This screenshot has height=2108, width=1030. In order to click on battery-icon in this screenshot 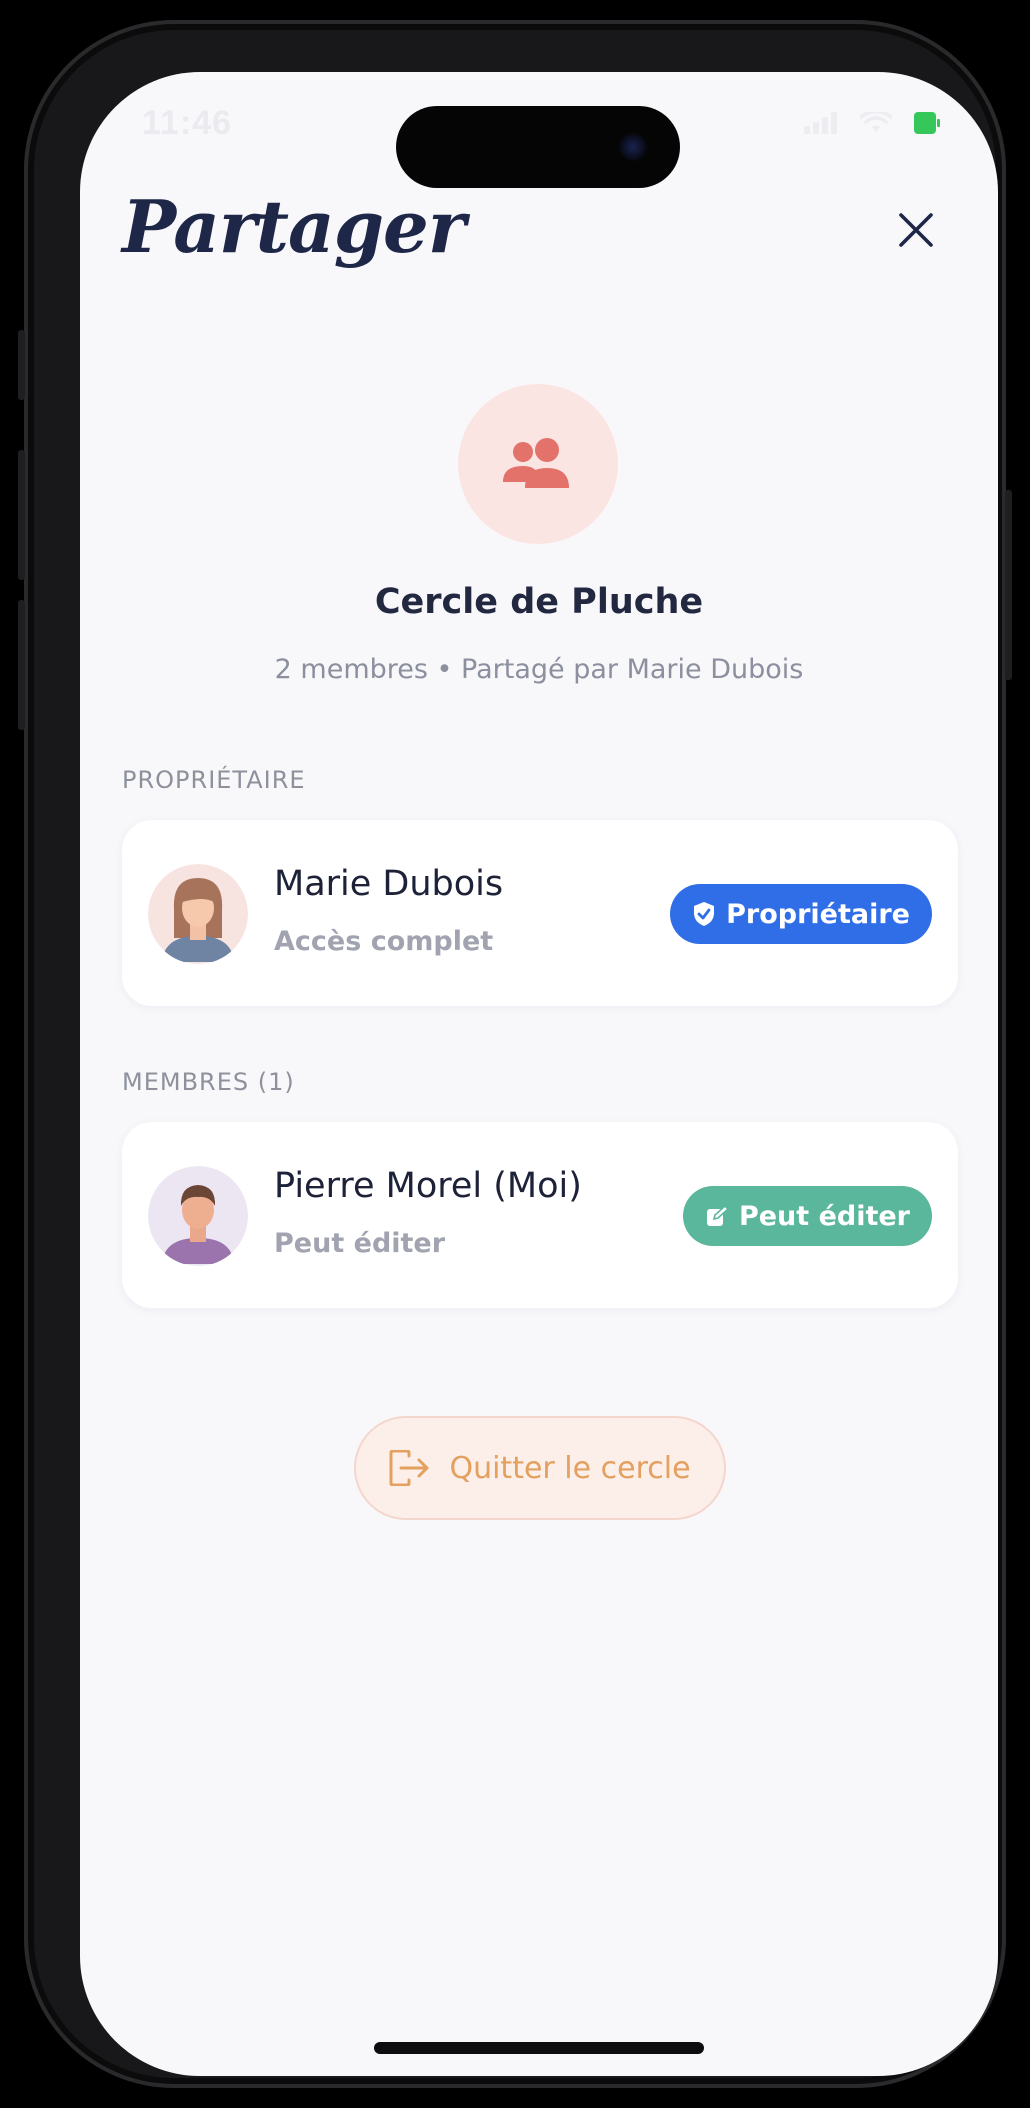, I will do `click(927, 123)`.